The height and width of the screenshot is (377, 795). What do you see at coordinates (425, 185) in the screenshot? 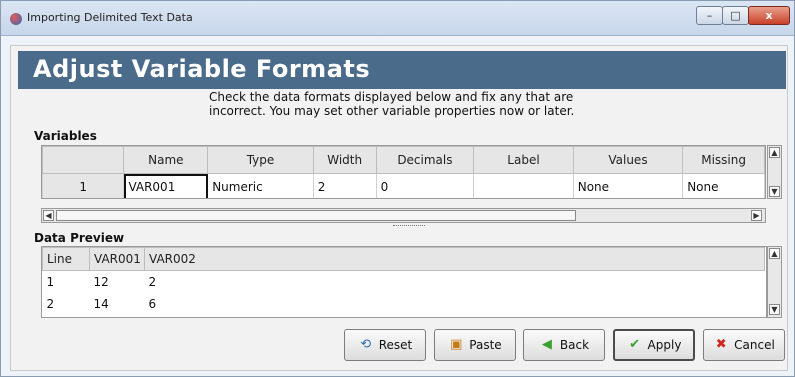
I see `cell-decimals: 0` at bounding box center [425, 185].